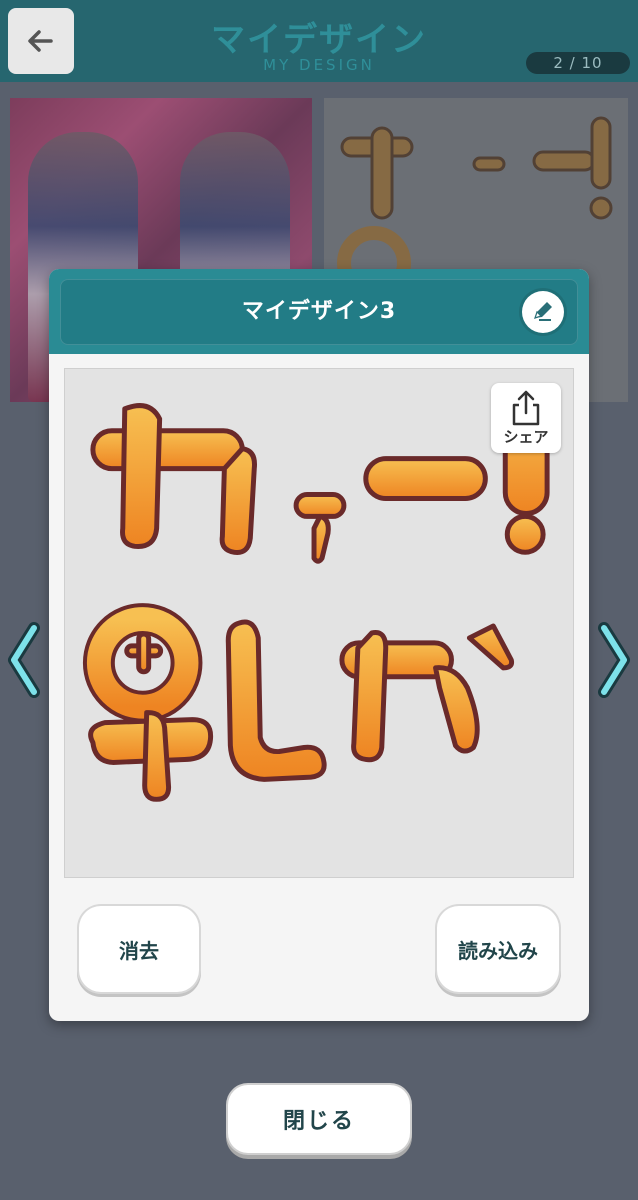 The height and width of the screenshot is (1200, 638). I want to click on share-upload-icon, so click(526, 408).